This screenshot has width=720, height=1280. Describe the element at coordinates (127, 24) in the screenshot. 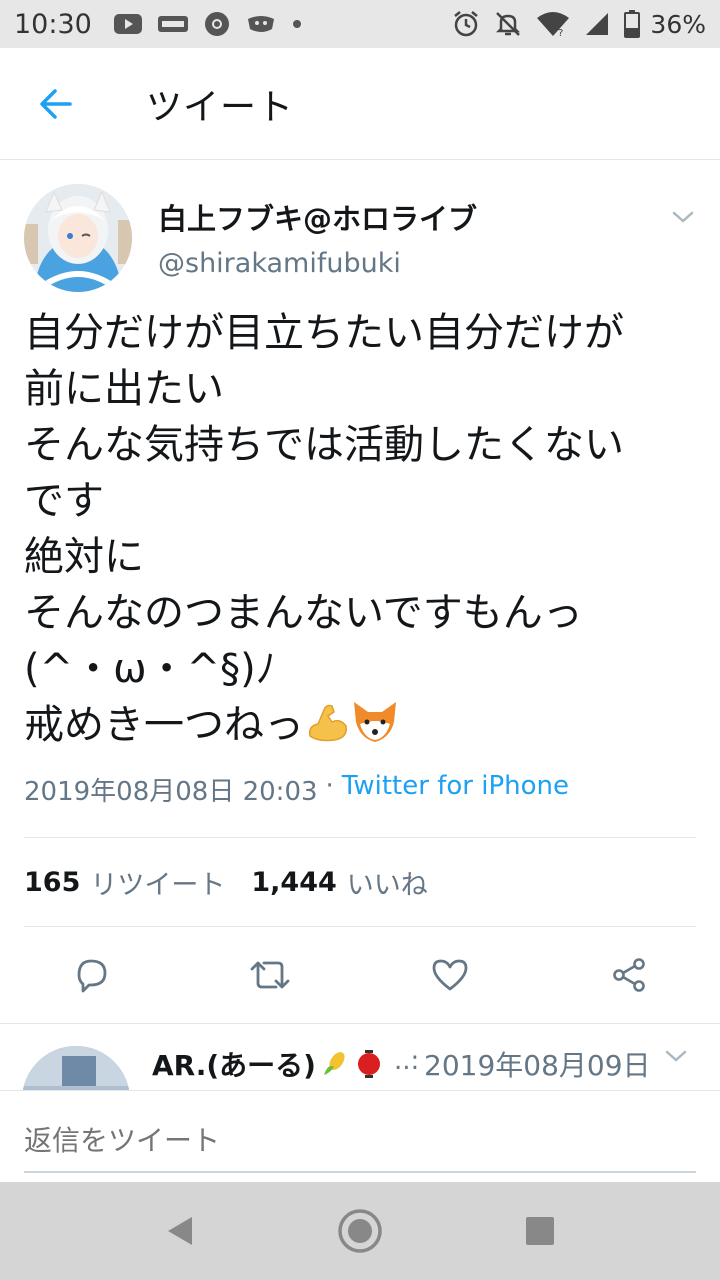

I see `youtube-icon` at that location.